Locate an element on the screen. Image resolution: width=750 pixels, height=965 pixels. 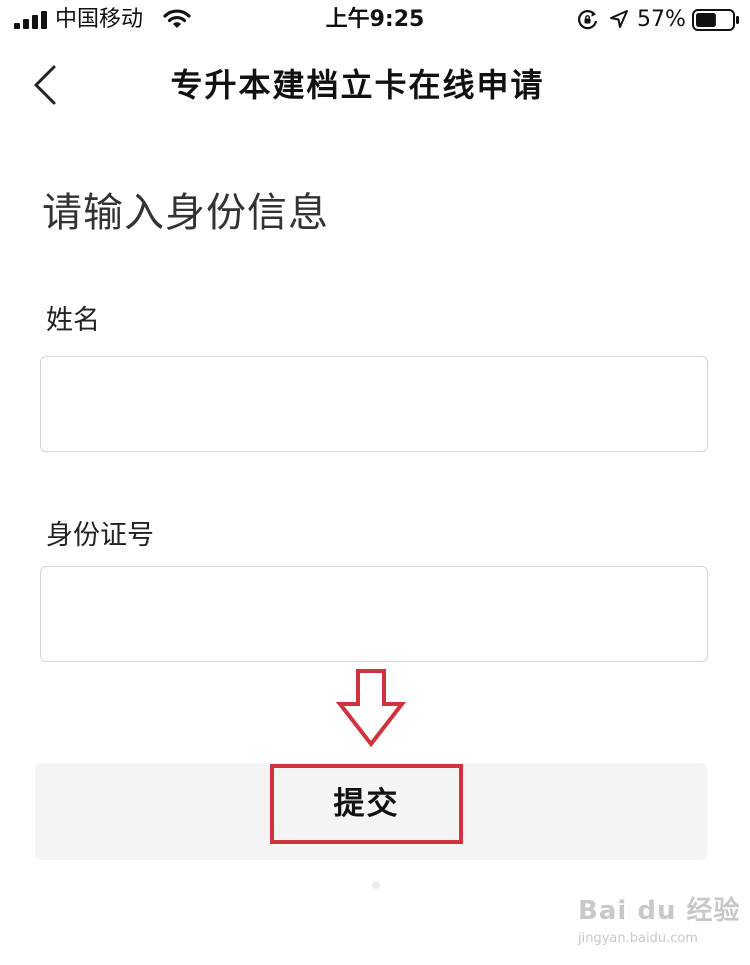
watermark-logo: Bai du 经验 is located at coordinates (659, 911).